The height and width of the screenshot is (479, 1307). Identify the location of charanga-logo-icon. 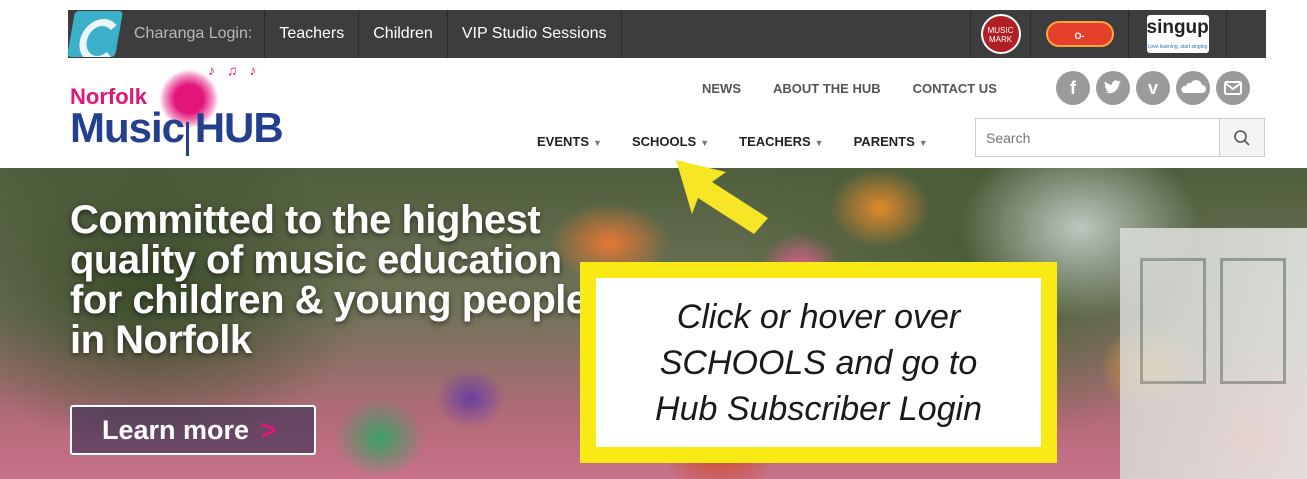
(95, 34).